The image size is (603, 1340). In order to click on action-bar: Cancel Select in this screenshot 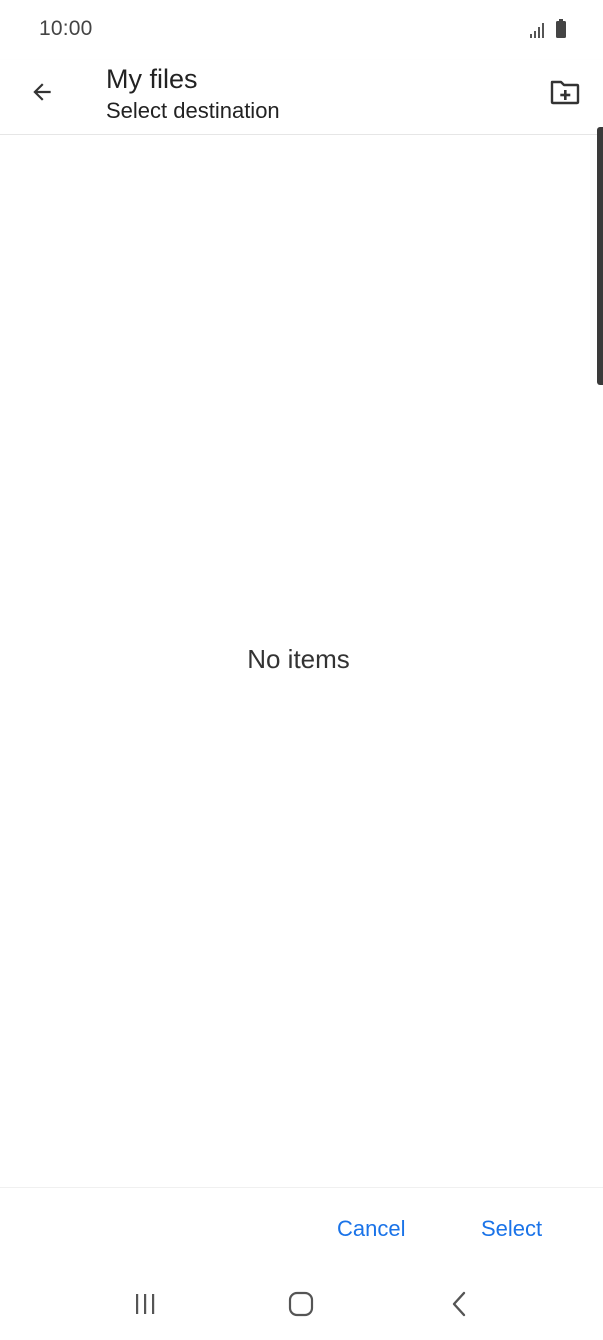, I will do `click(301, 1228)`.